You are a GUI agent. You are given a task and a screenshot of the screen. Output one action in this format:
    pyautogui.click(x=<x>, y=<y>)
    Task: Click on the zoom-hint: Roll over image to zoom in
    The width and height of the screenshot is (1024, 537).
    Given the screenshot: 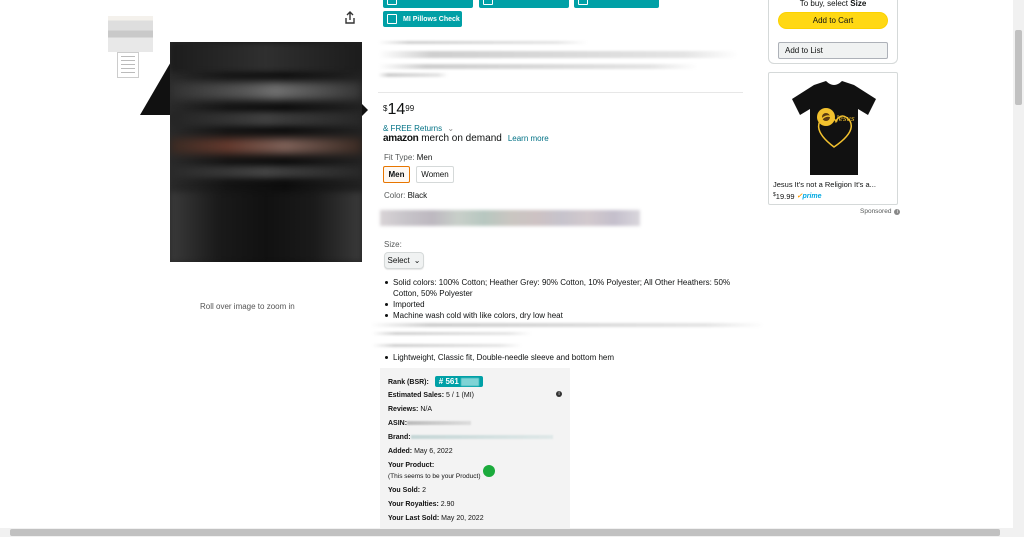 What is the action you would take?
    pyautogui.click(x=247, y=306)
    